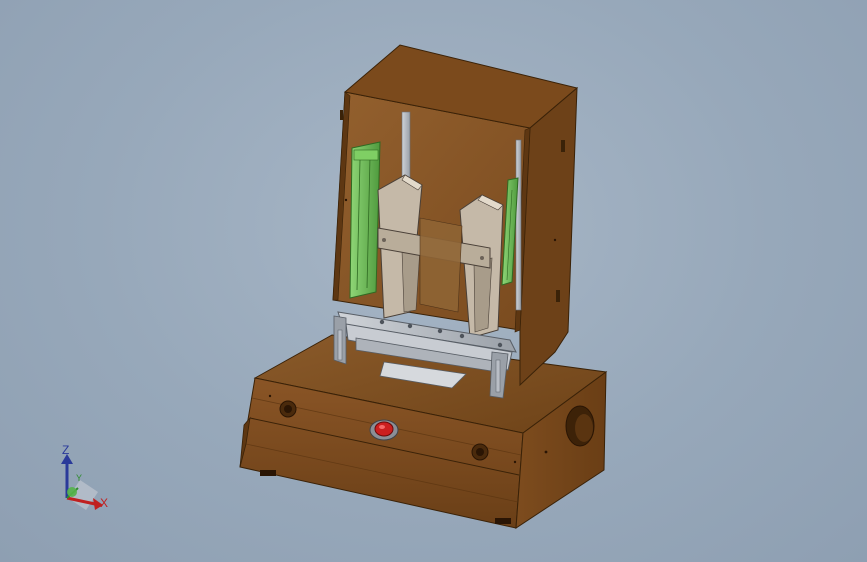 The image size is (867, 562). What do you see at coordinates (480, 452) in the screenshot?
I see `port-right` at bounding box center [480, 452].